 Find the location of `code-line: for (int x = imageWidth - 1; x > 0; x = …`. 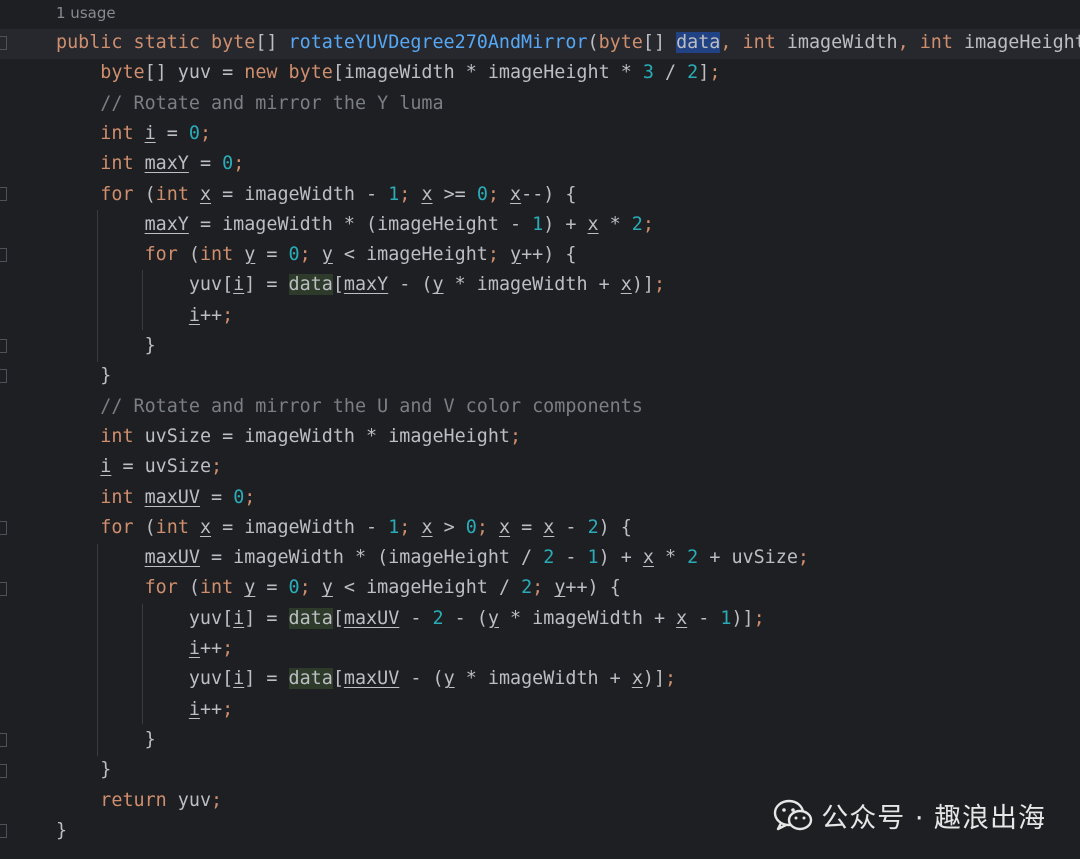

code-line: for (int x = imageWidth - 1; x > 0; x = … is located at coordinates (344, 528).